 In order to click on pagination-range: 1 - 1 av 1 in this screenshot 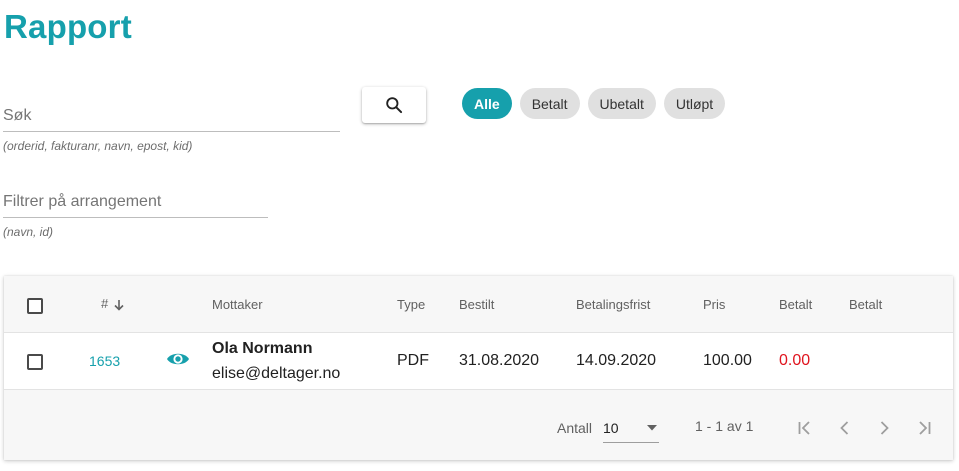, I will do `click(724, 426)`.